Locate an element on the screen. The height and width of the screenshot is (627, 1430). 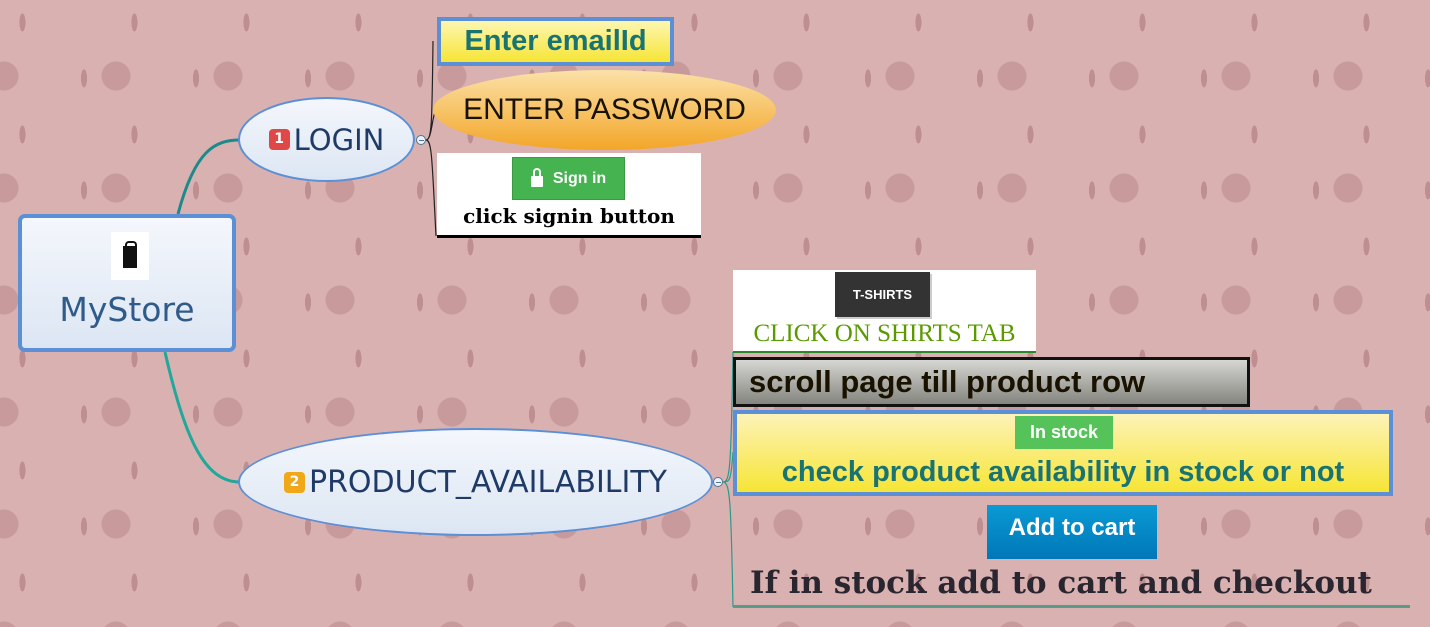
priority-2-badge: 2 is located at coordinates (294, 482).